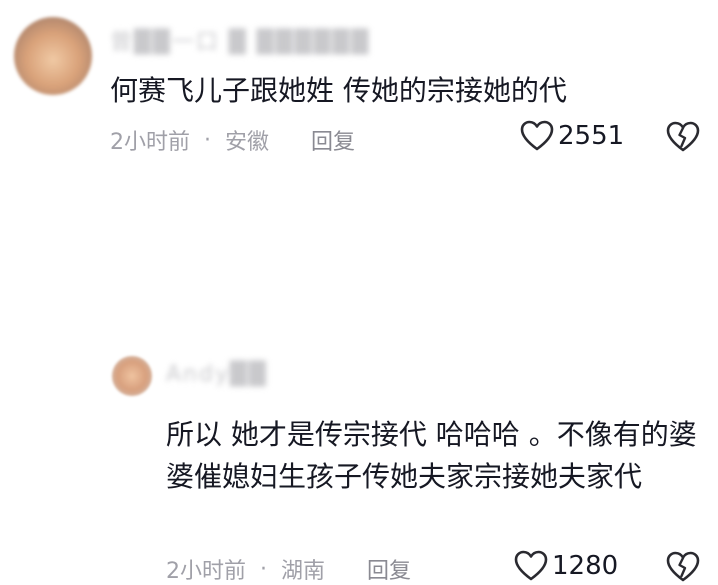  What do you see at coordinates (247, 142) in the screenshot?
I see `comment-location: 安徽` at bounding box center [247, 142].